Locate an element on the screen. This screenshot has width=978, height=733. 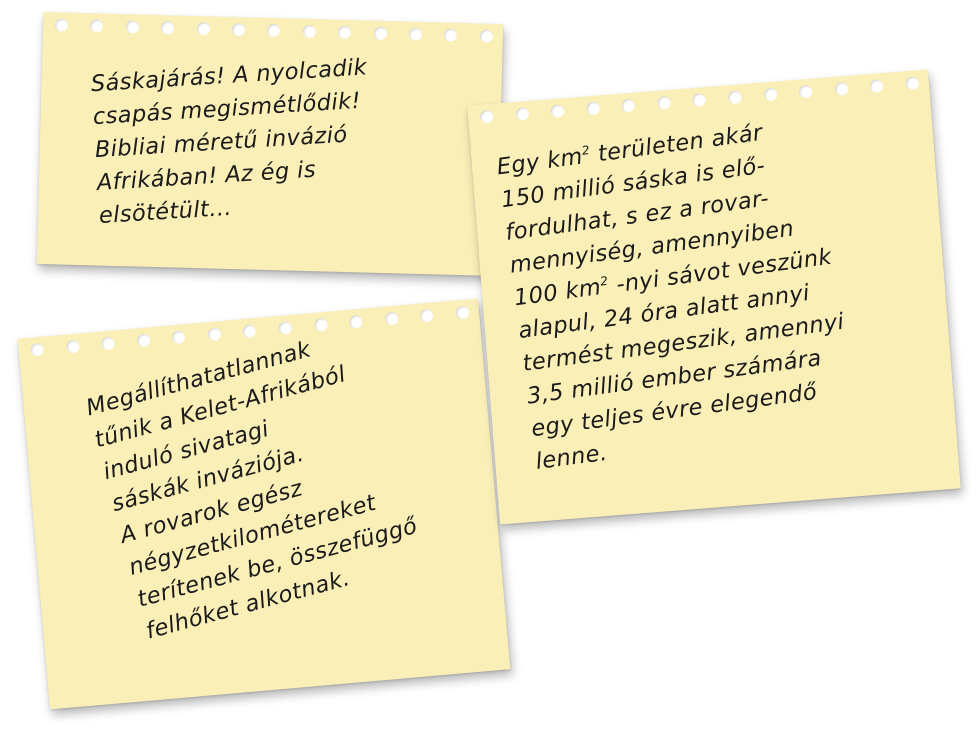
note-text-part: Egy km is located at coordinates (540, 162).